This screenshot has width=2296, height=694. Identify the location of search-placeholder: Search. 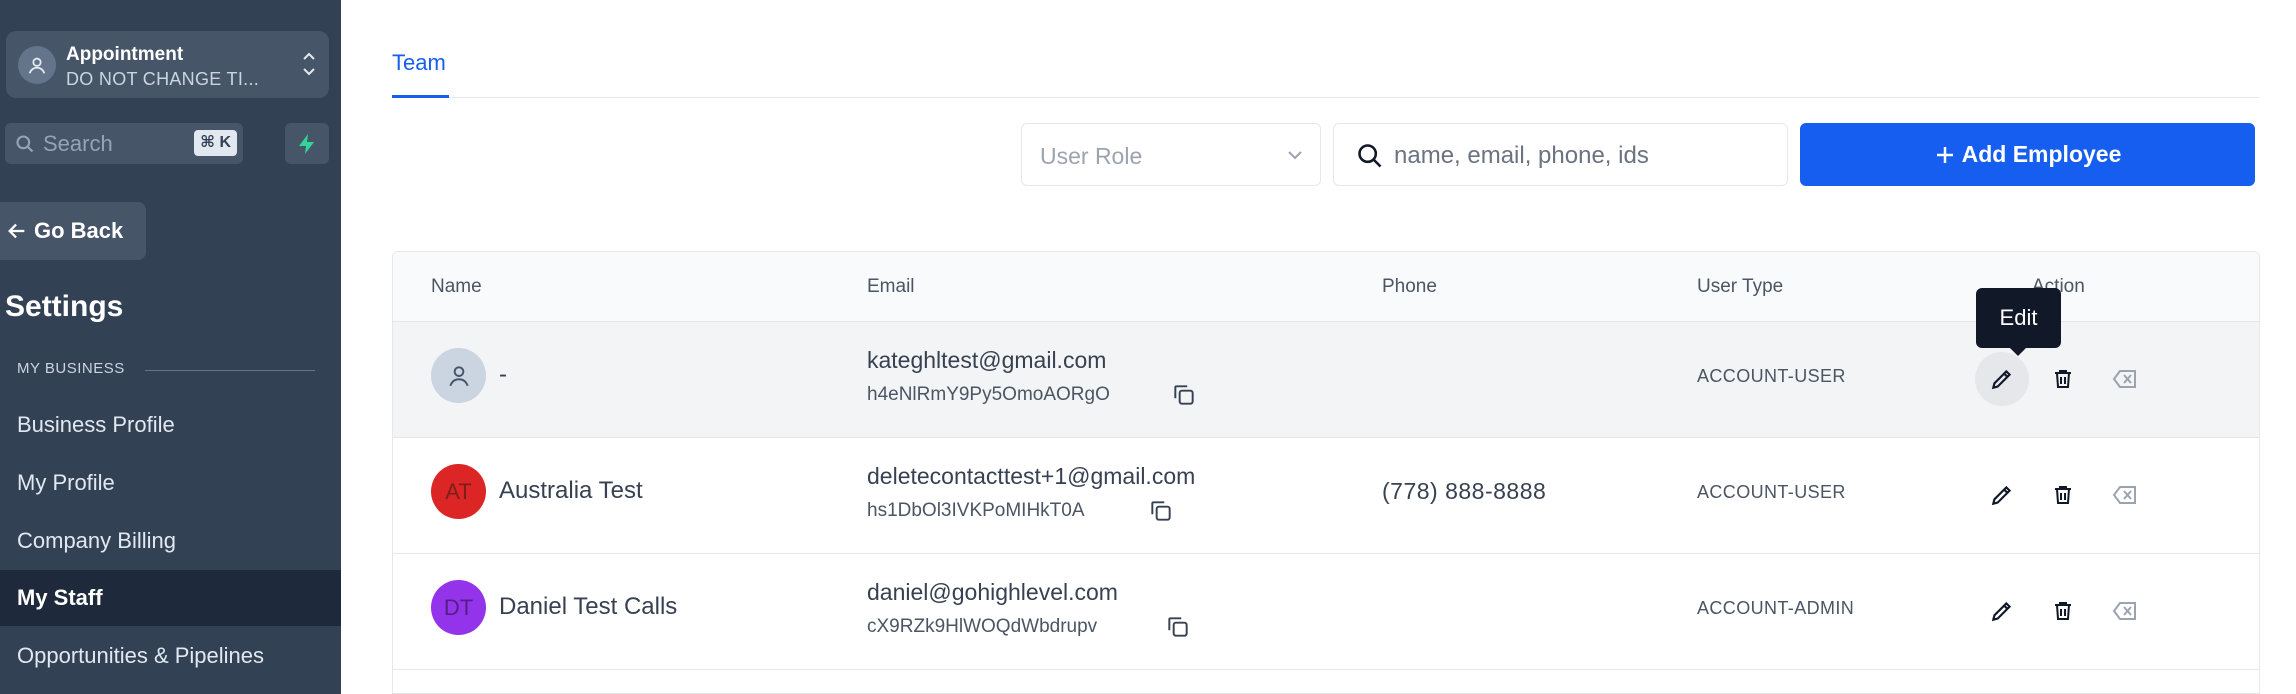
(78, 143).